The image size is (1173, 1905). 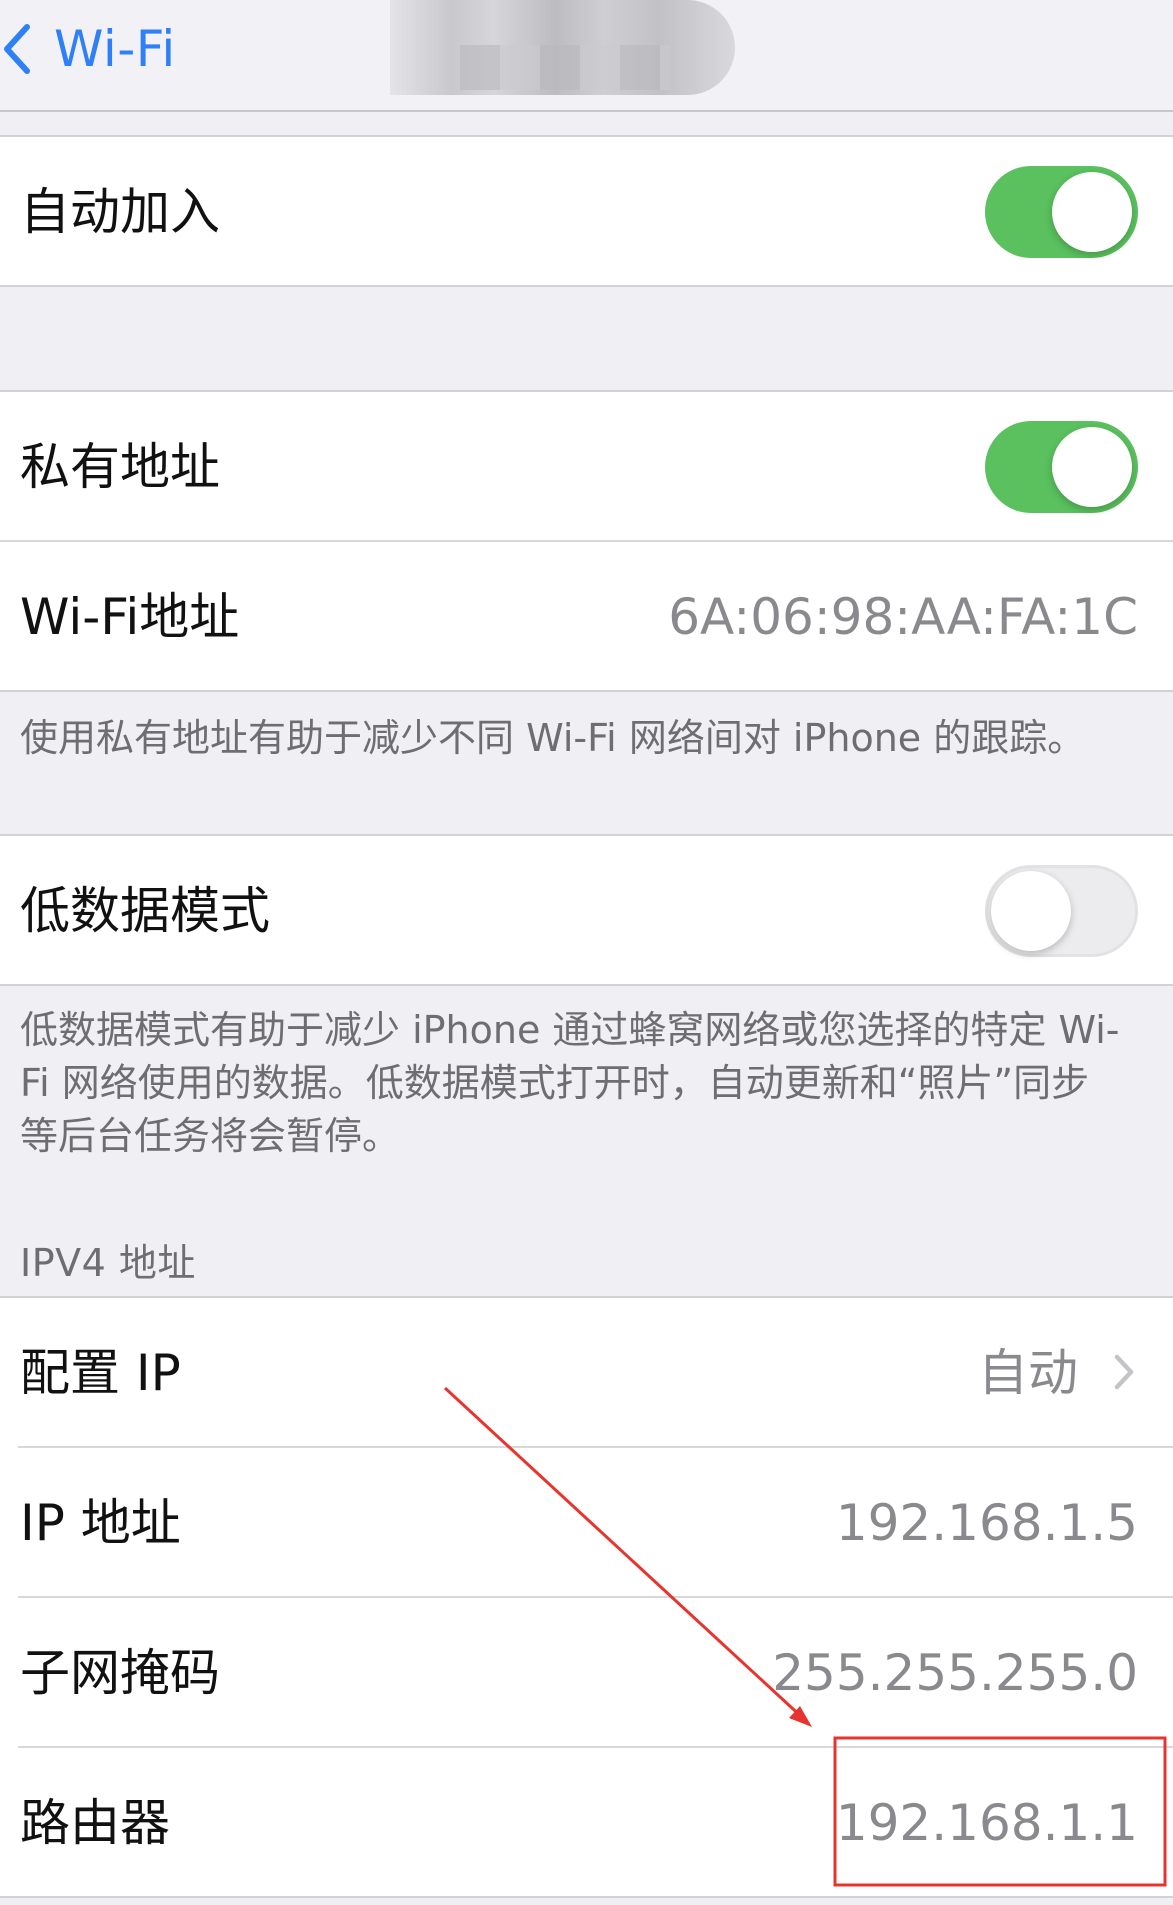 I want to click on configure-ip-label: 配置 IP, so click(x=100, y=1373).